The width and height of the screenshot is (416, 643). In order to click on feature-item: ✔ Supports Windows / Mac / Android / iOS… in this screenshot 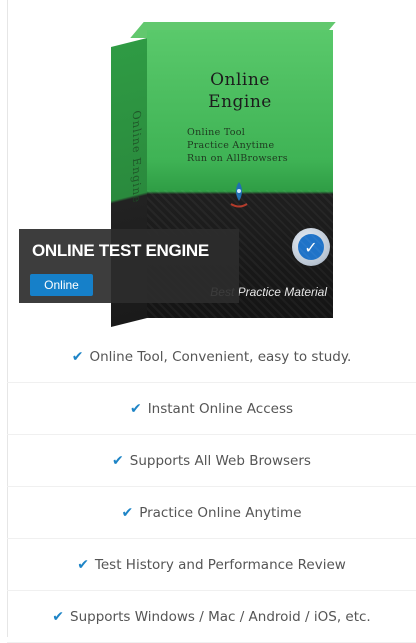, I will do `click(211, 617)`.